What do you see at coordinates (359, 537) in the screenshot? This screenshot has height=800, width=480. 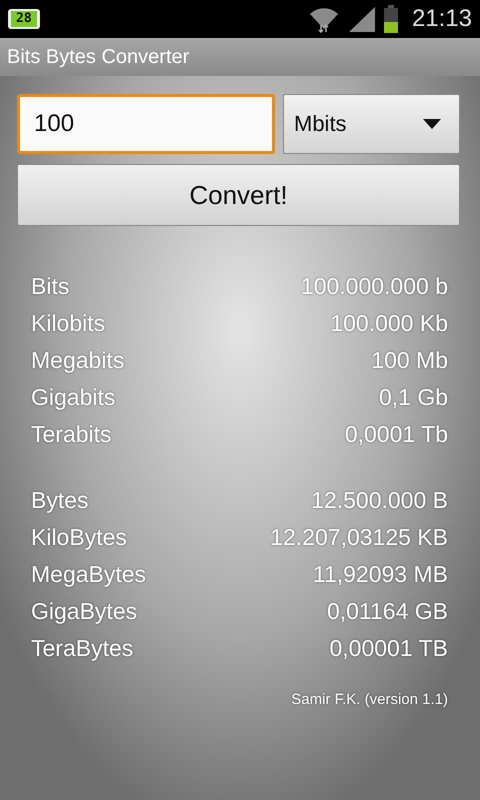 I see `unit-value: 12.207,03125 KB` at bounding box center [359, 537].